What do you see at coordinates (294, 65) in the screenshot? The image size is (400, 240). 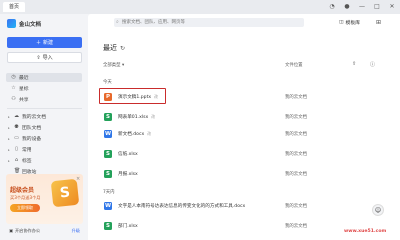 I see `column-header-location: 文件位置` at bounding box center [294, 65].